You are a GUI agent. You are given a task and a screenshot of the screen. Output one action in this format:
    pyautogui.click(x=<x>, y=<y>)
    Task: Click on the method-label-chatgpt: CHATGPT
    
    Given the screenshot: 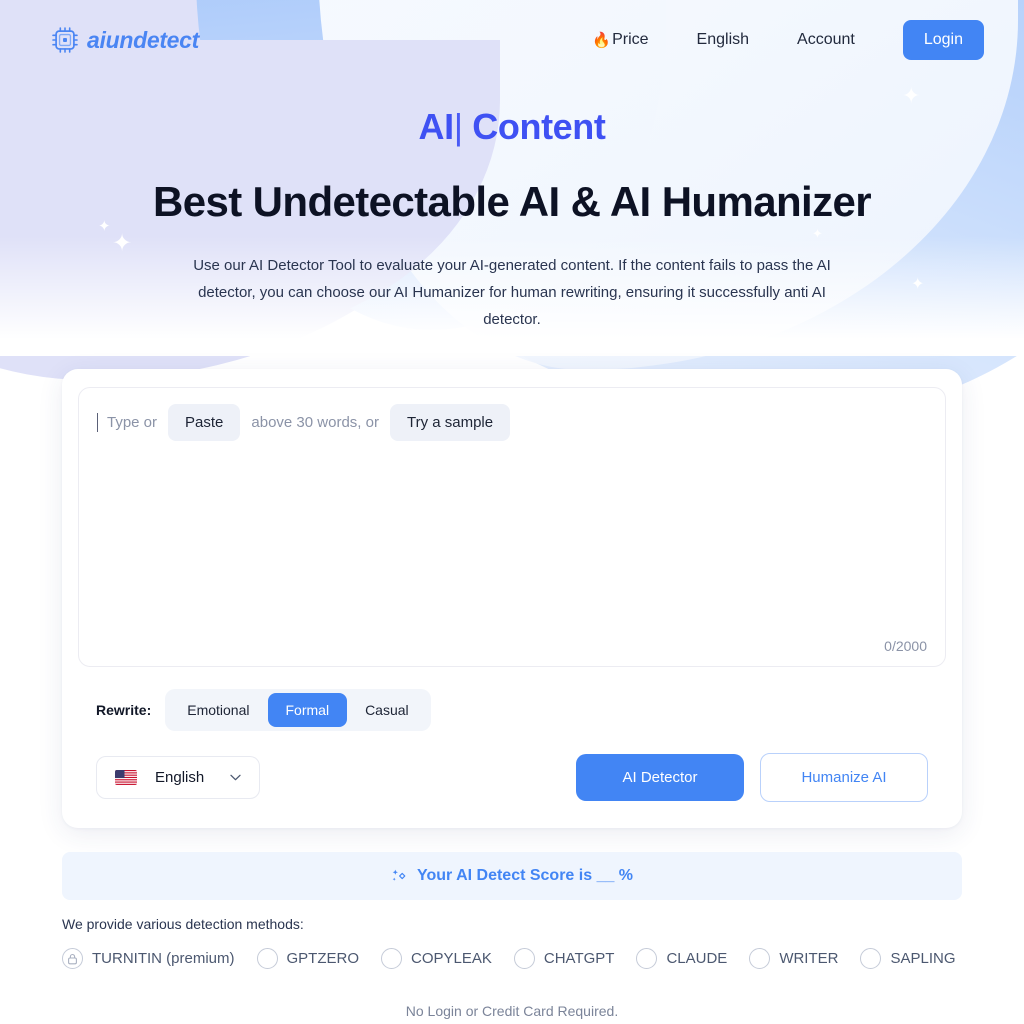 What is the action you would take?
    pyautogui.click(x=579, y=958)
    